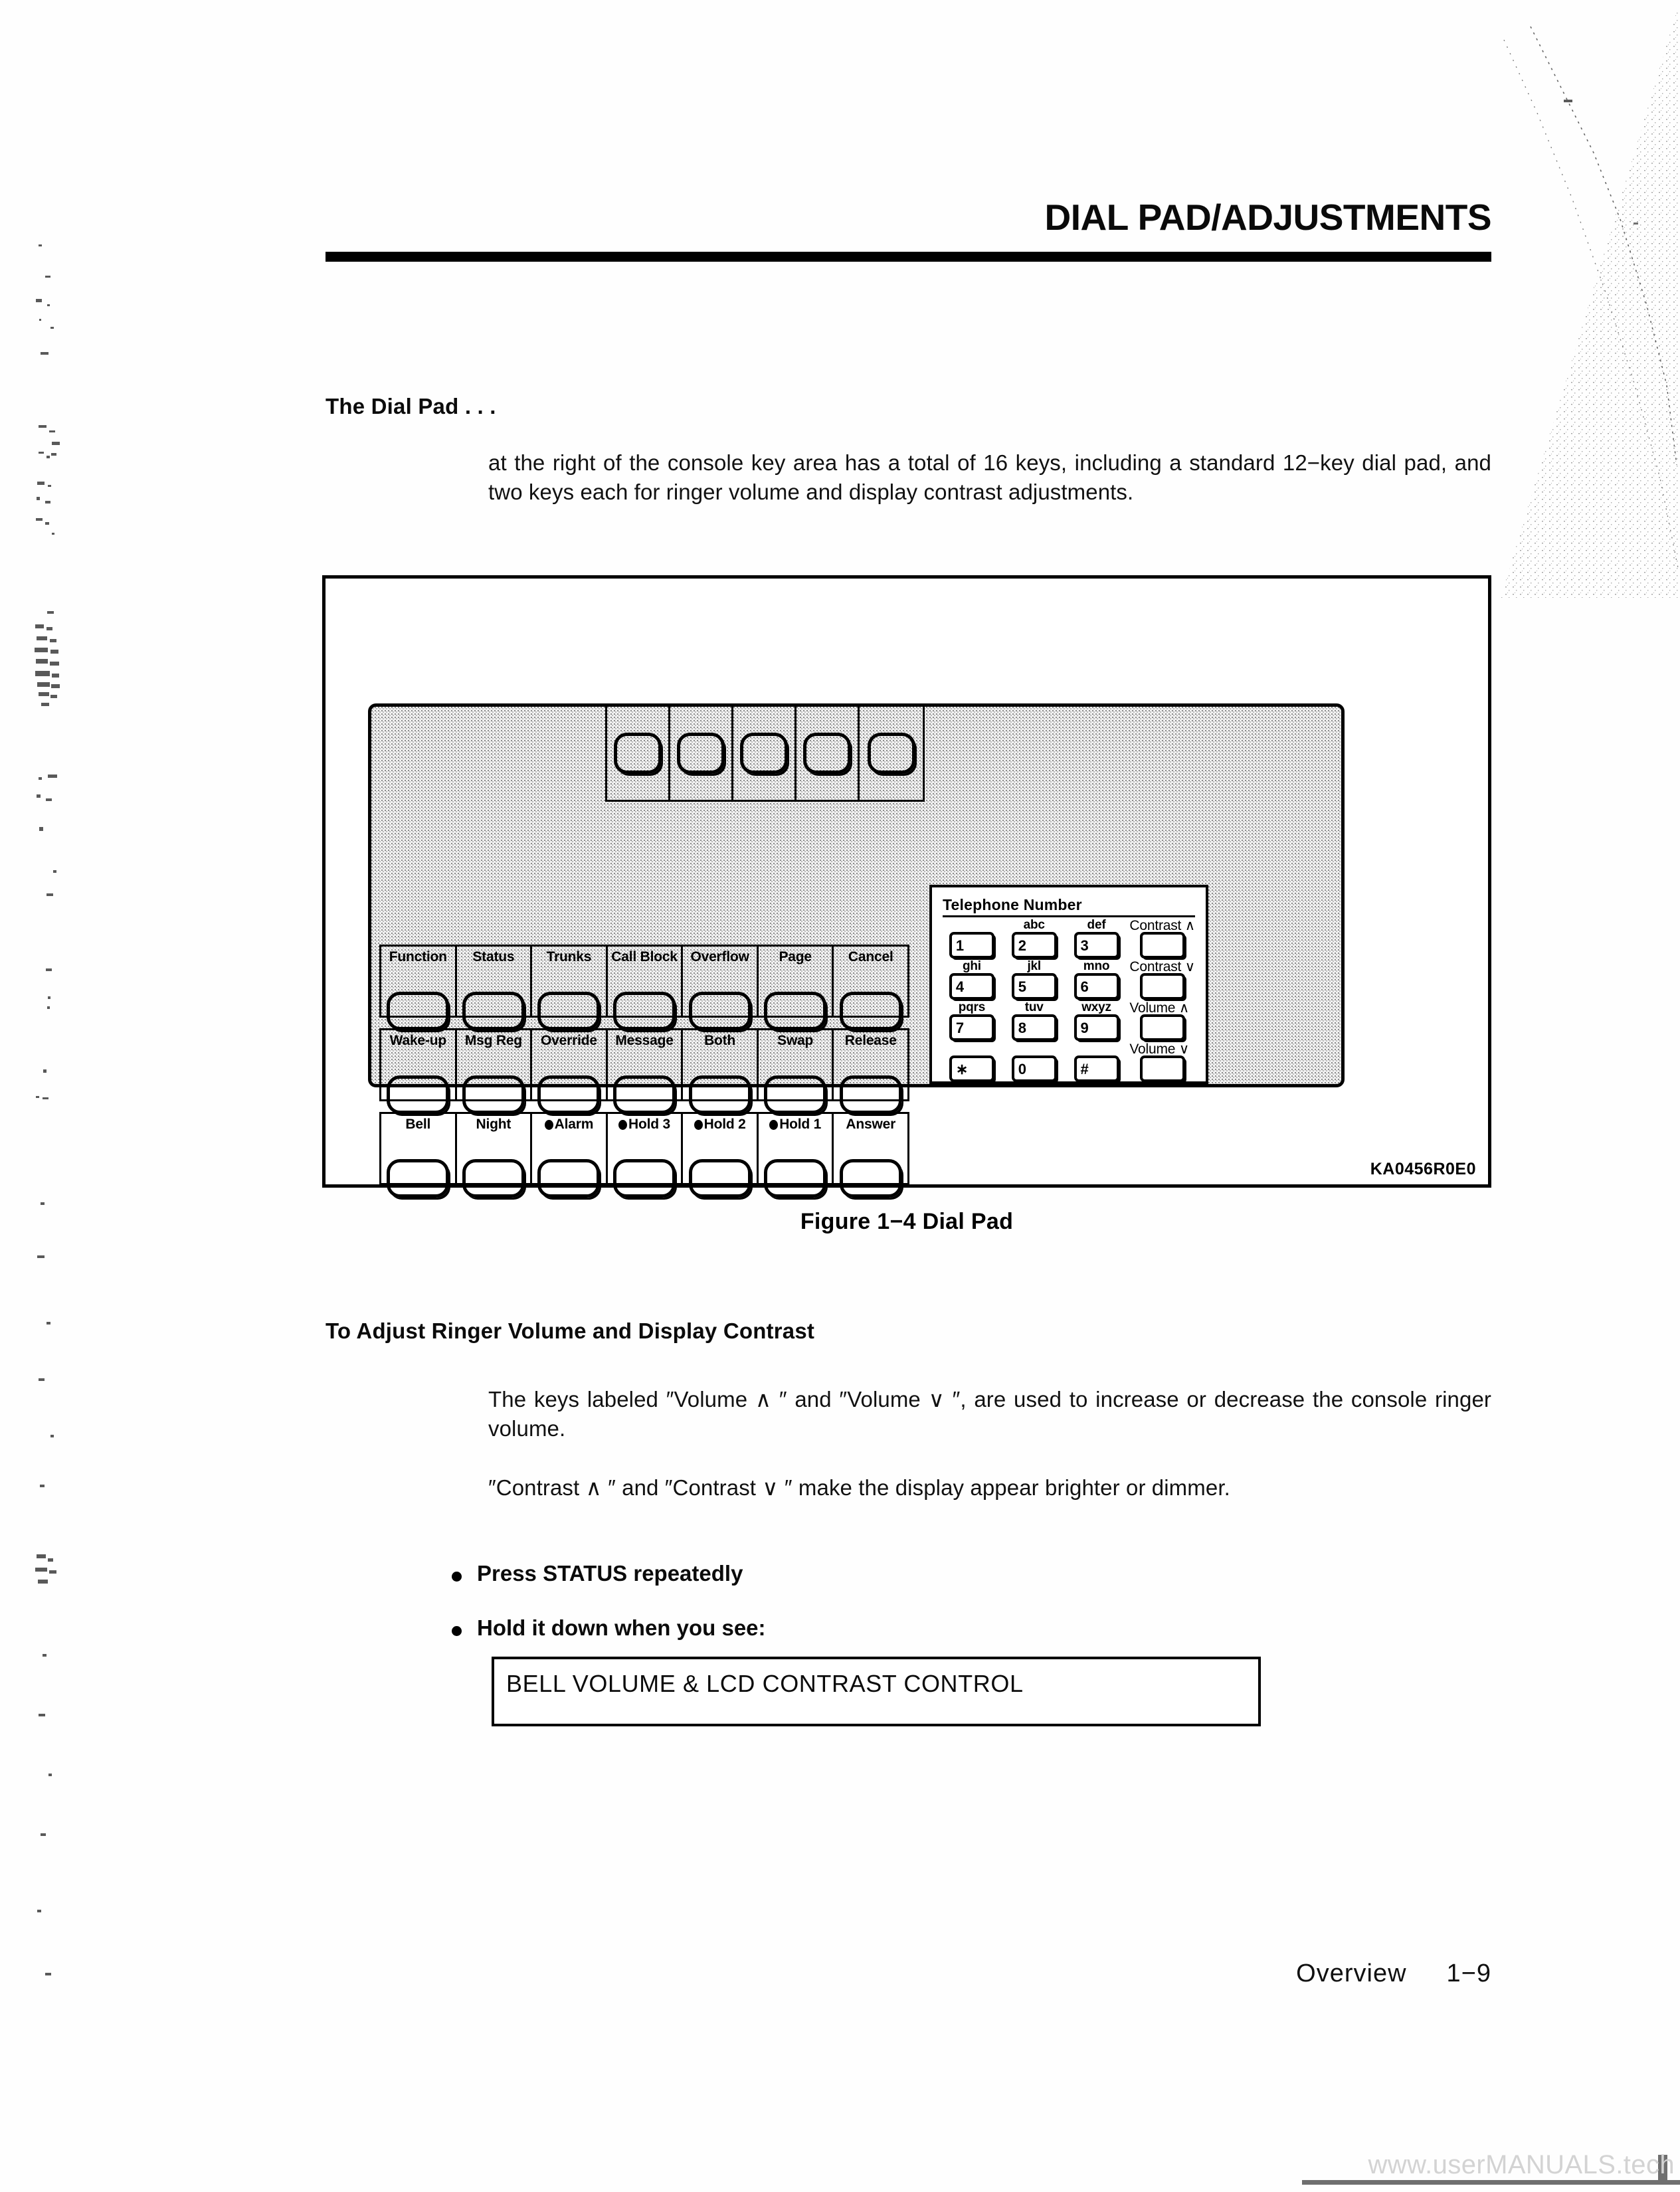 The image size is (1680, 2192). What do you see at coordinates (1237, 1974) in the screenshot?
I see `page-footer: Overview 1−9` at bounding box center [1237, 1974].